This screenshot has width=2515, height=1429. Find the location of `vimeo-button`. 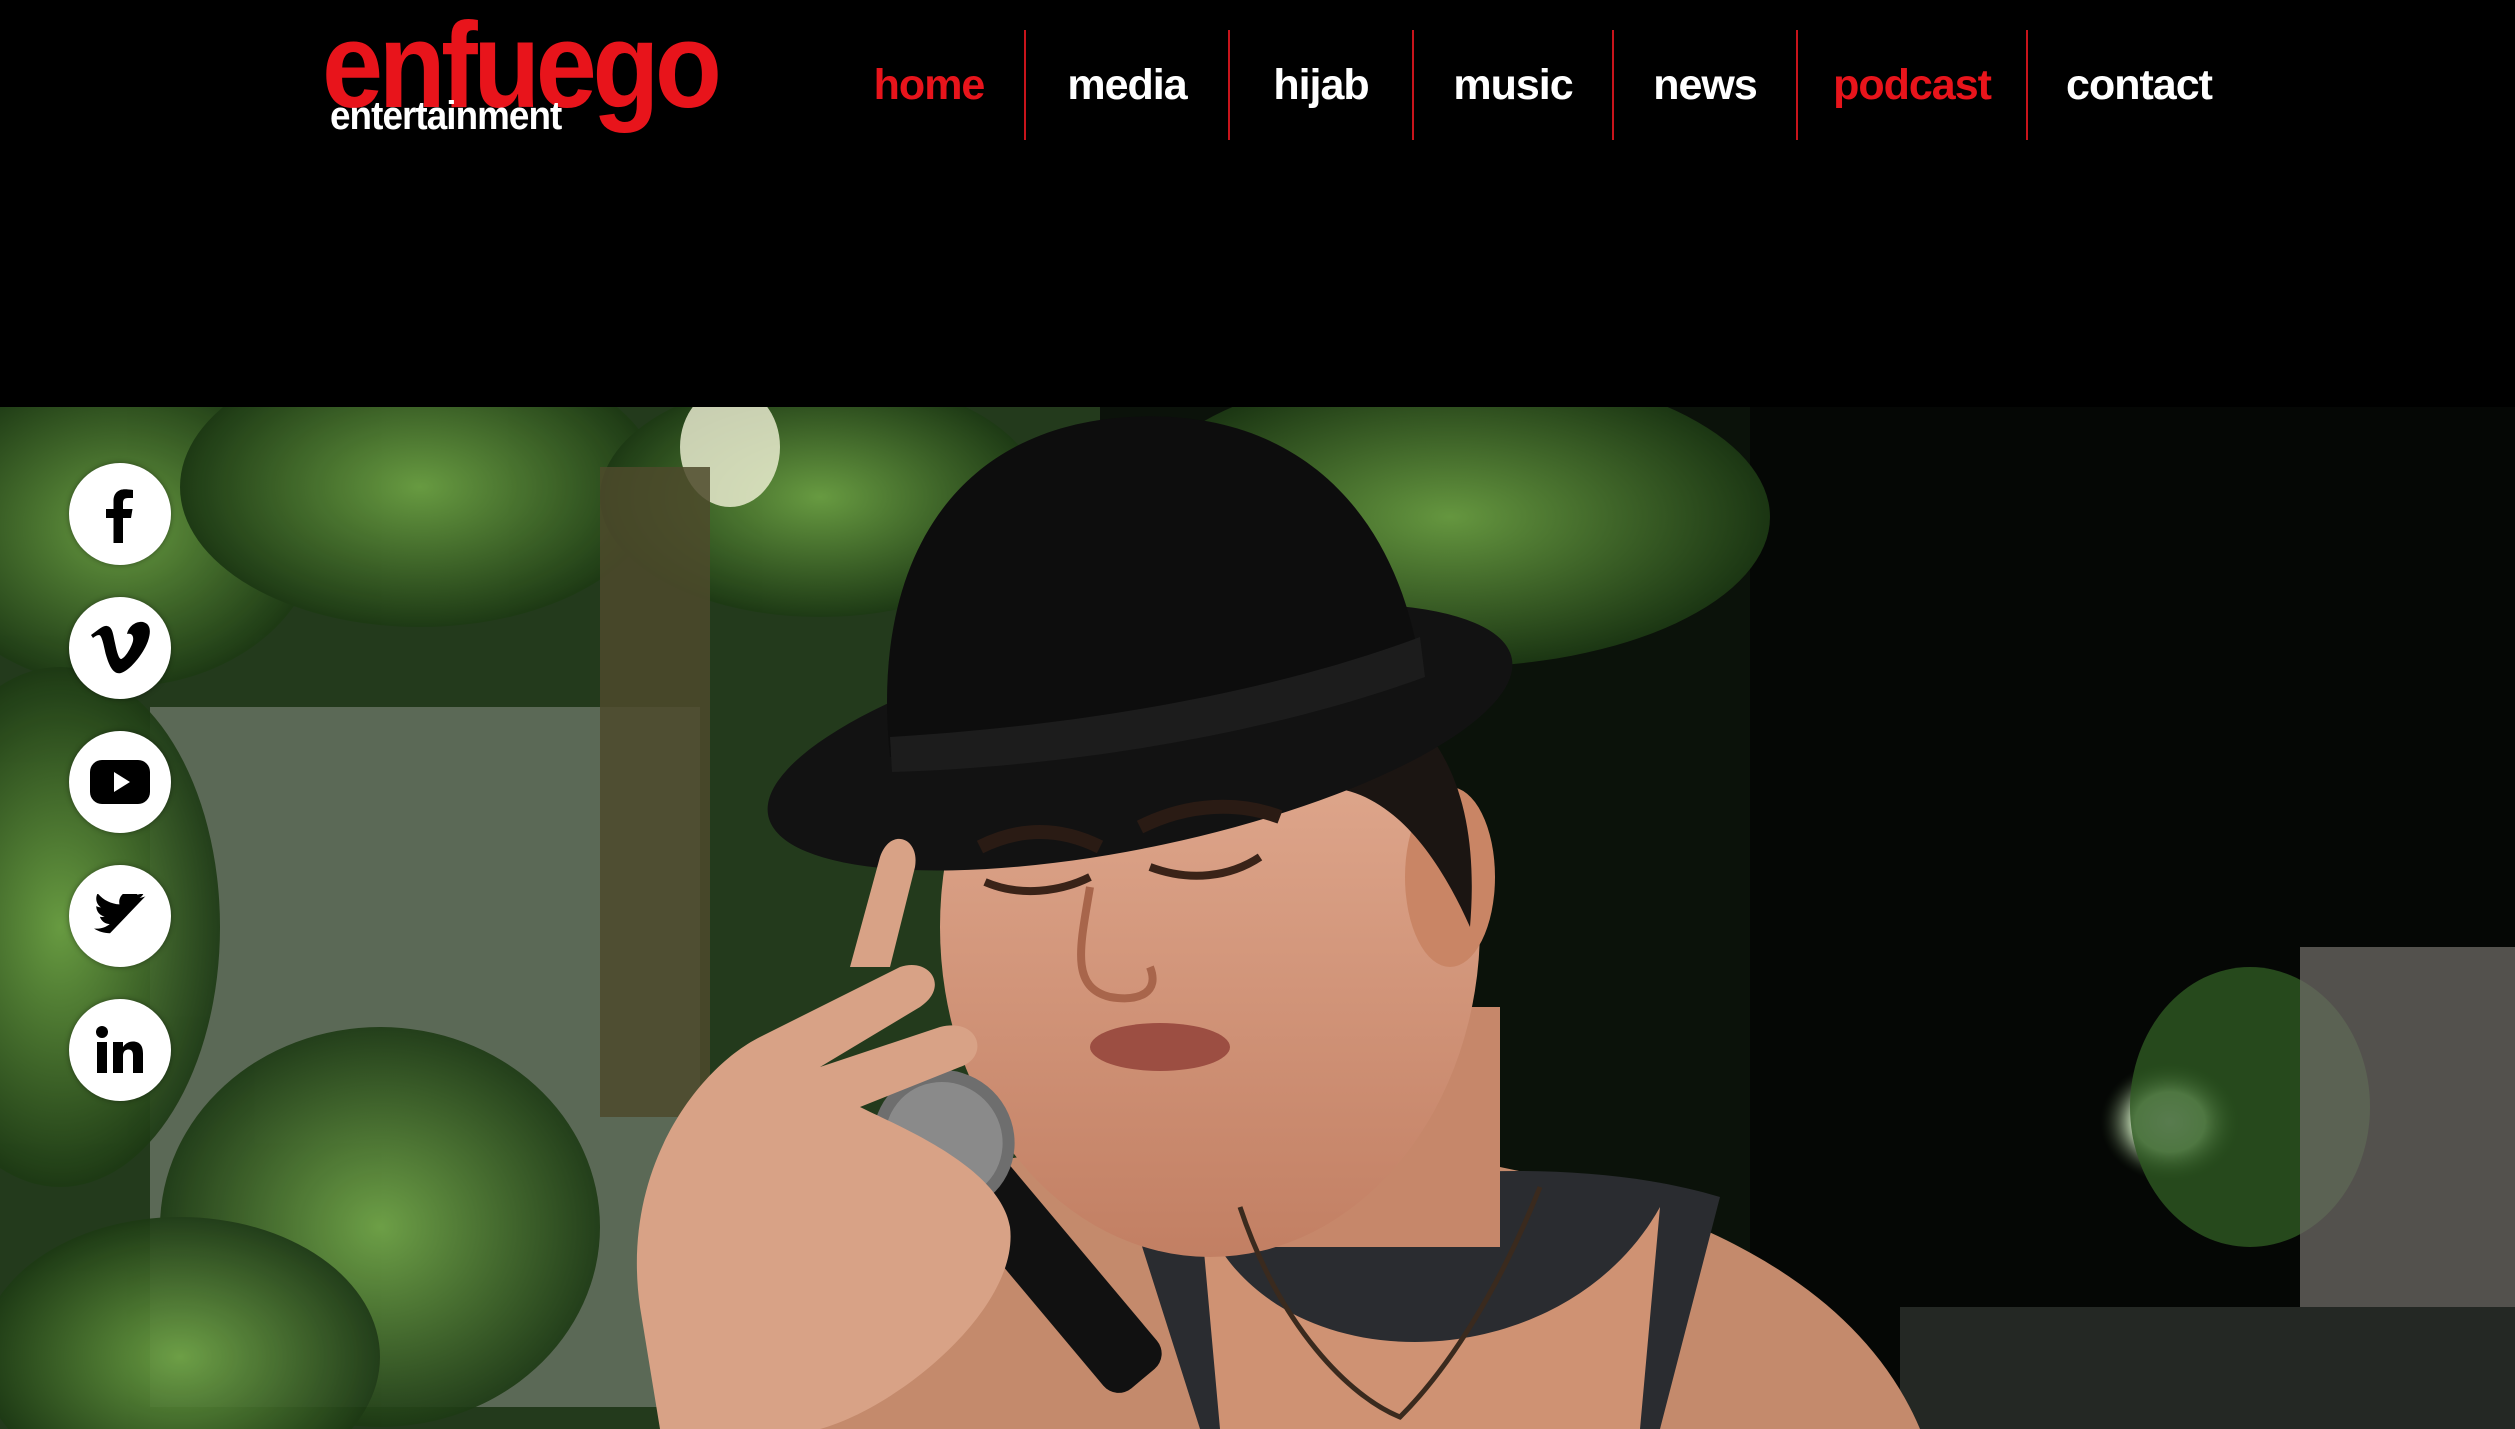

vimeo-button is located at coordinates (120, 648).